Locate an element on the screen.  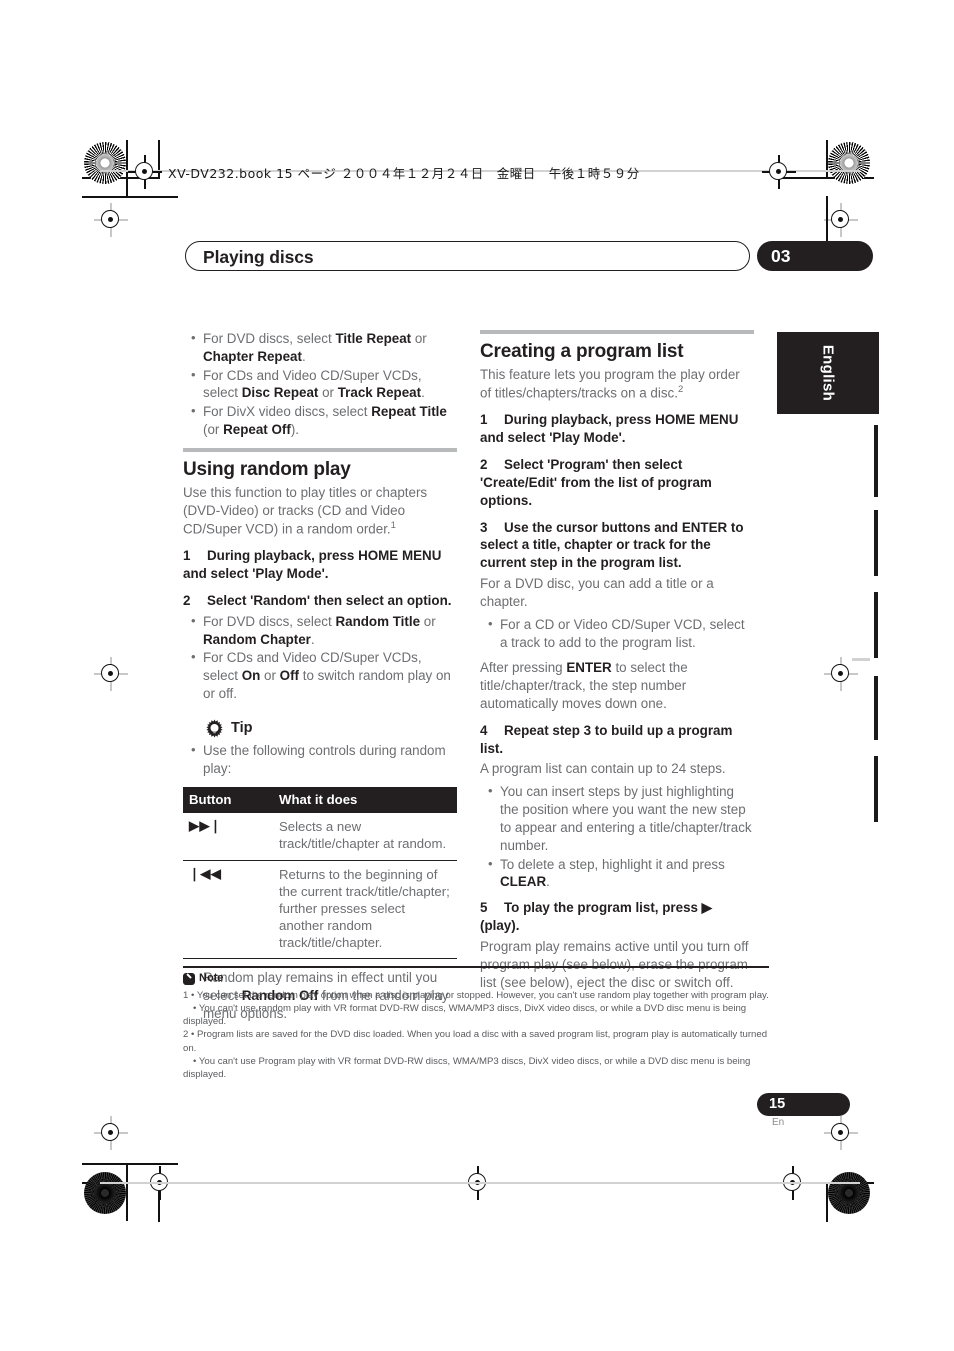
page-number: 15 is located at coordinates (777, 1104).